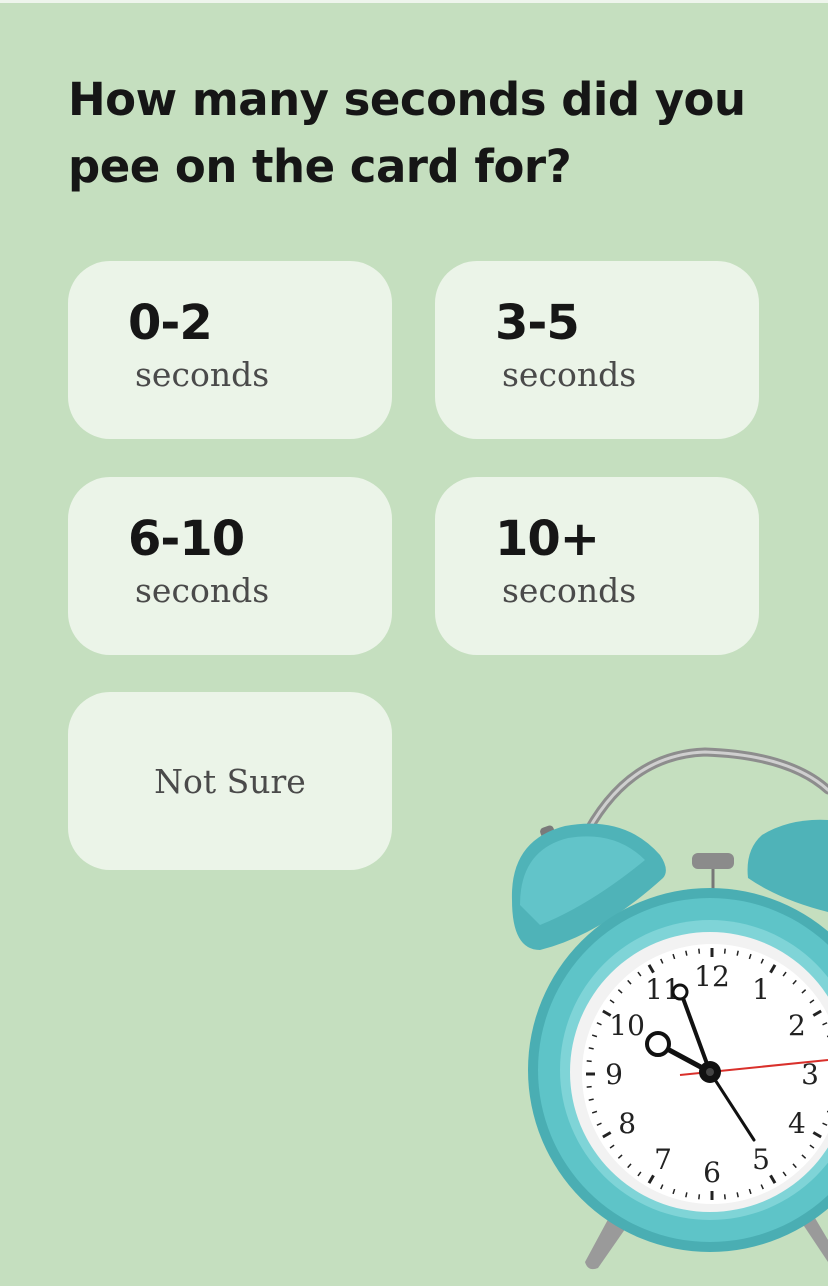 The image size is (828, 1286). What do you see at coordinates (597, 350) in the screenshot?
I see `option-3-5-seconds: 3-5 seconds` at bounding box center [597, 350].